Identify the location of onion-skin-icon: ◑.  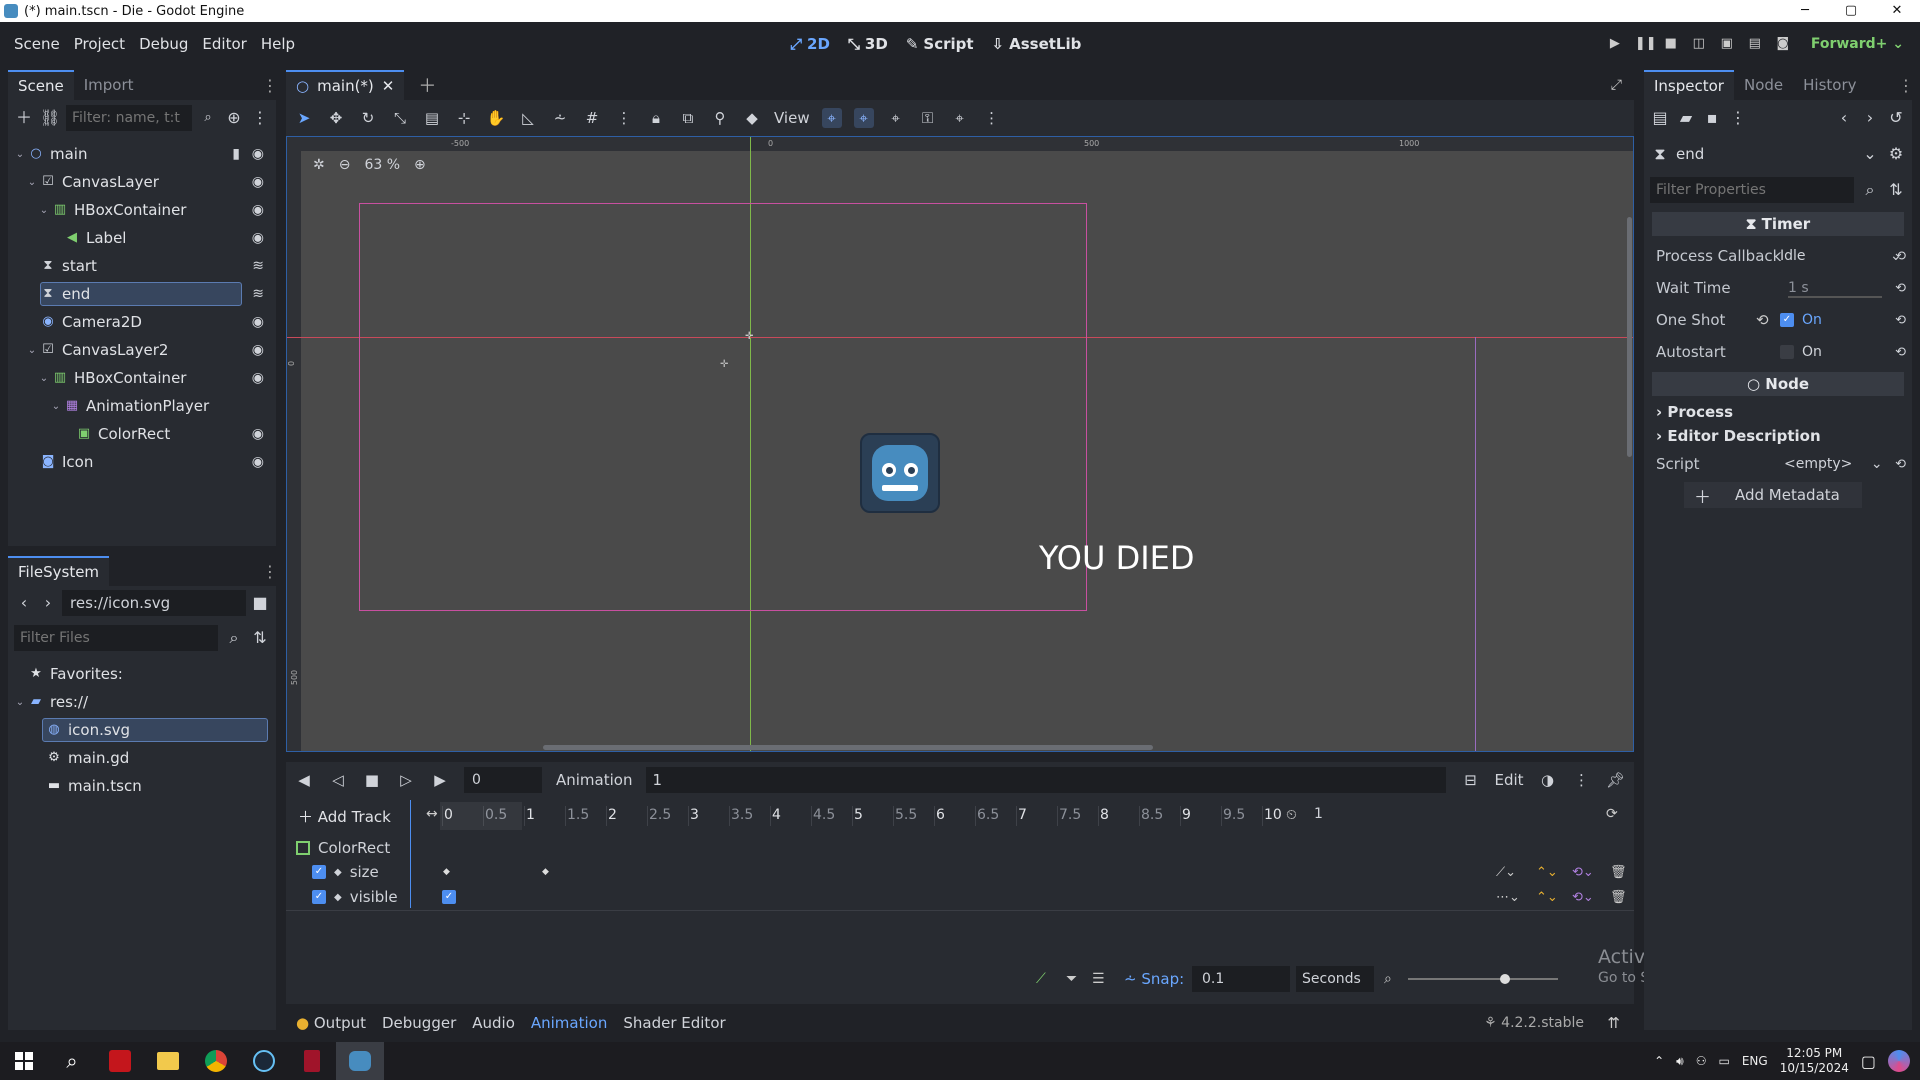
(1548, 780).